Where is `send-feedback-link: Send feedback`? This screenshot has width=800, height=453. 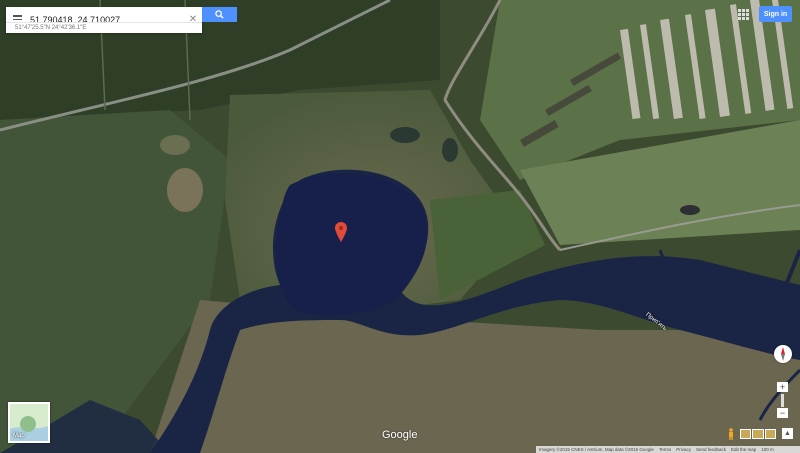 send-feedback-link: Send feedback is located at coordinates (711, 449).